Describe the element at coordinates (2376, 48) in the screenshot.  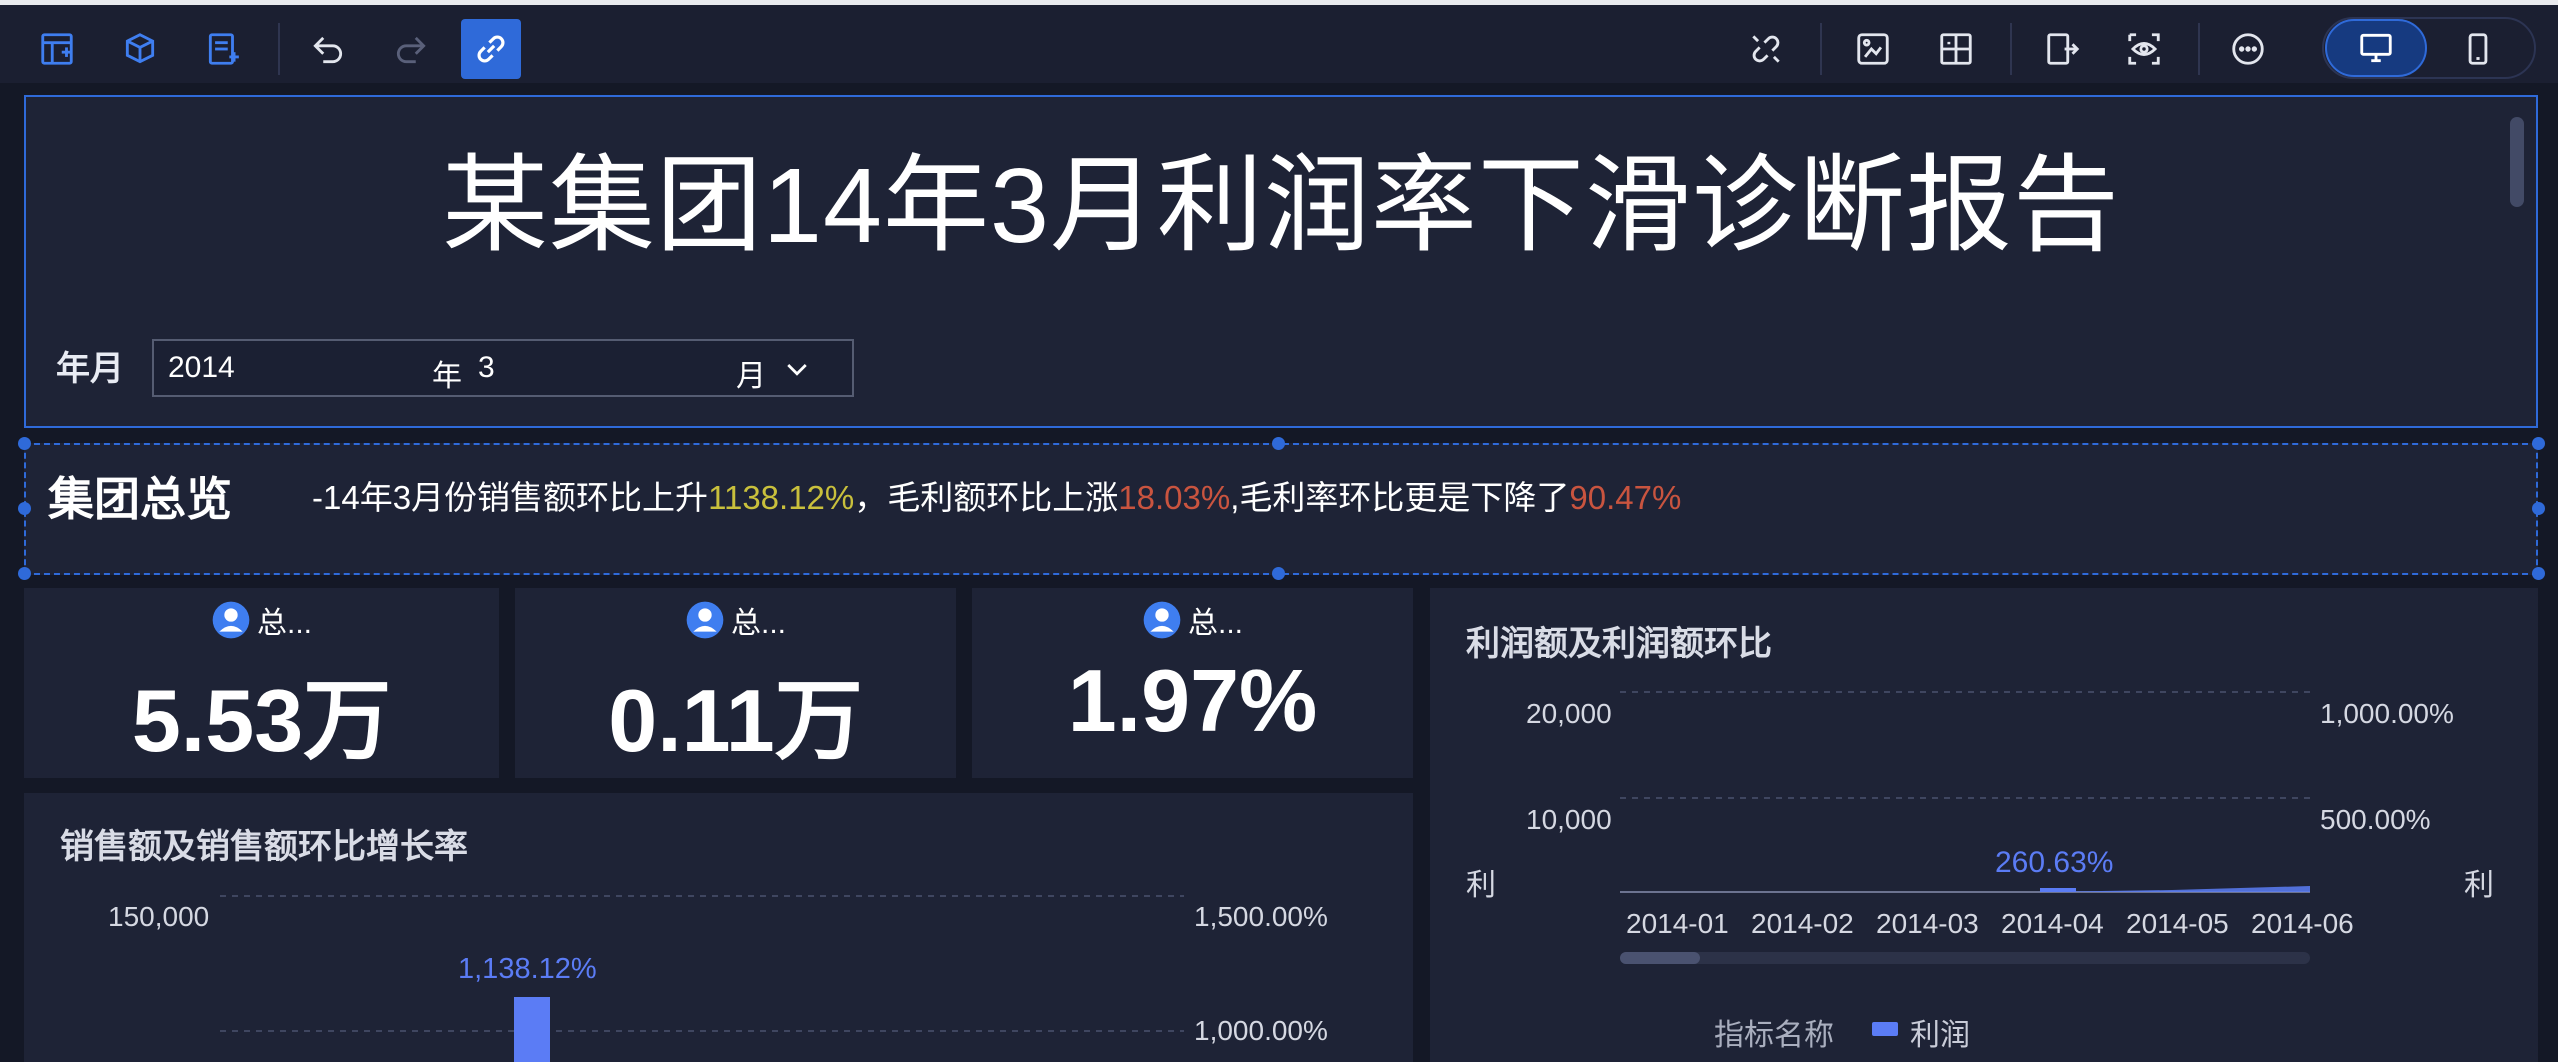
I see `desktop-icon` at that location.